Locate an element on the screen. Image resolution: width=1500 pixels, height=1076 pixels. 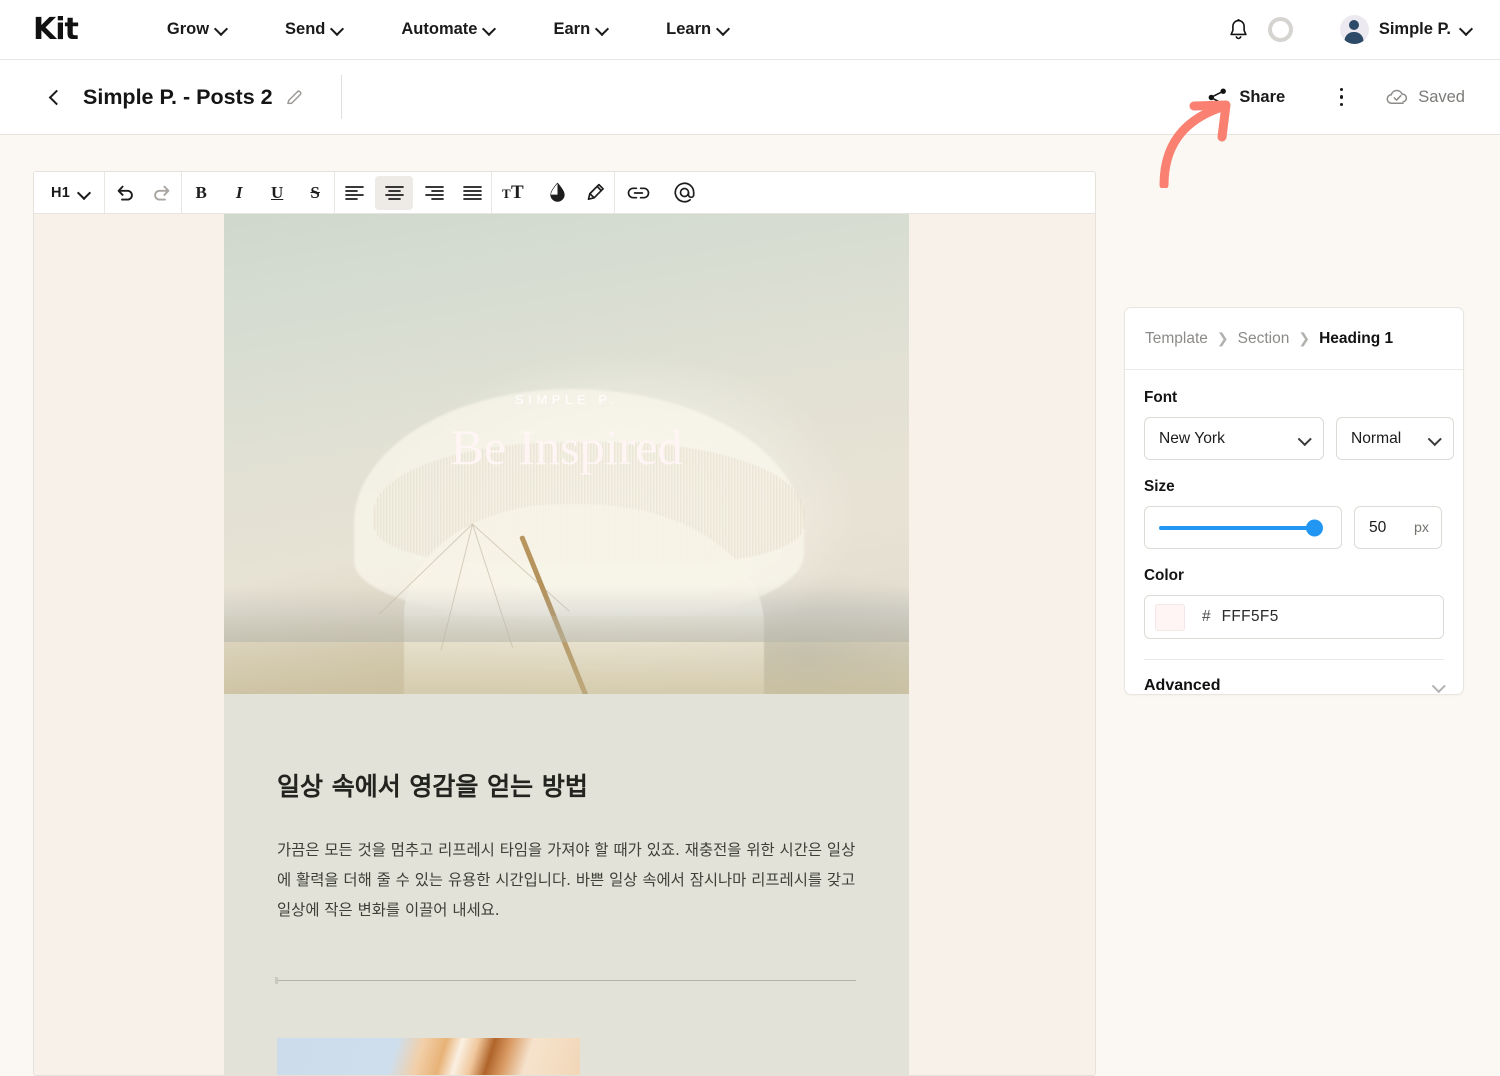
align-right-button is located at coordinates (434, 193).